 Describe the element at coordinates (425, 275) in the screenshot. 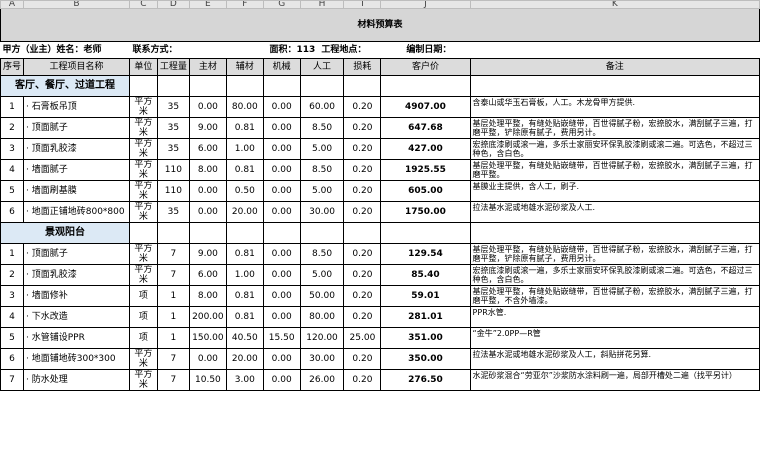

I see `customer-price-cell: 85.40` at that location.